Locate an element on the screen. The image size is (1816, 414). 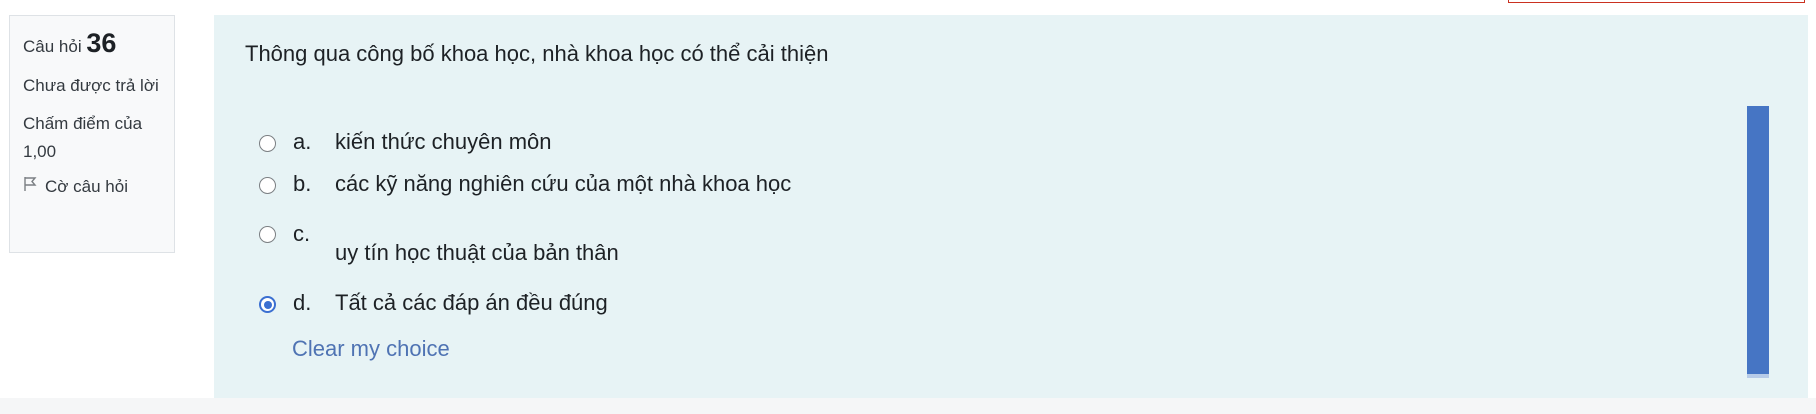
answer-a-label: kiến thức chuyên môn is located at coordinates (443, 141).